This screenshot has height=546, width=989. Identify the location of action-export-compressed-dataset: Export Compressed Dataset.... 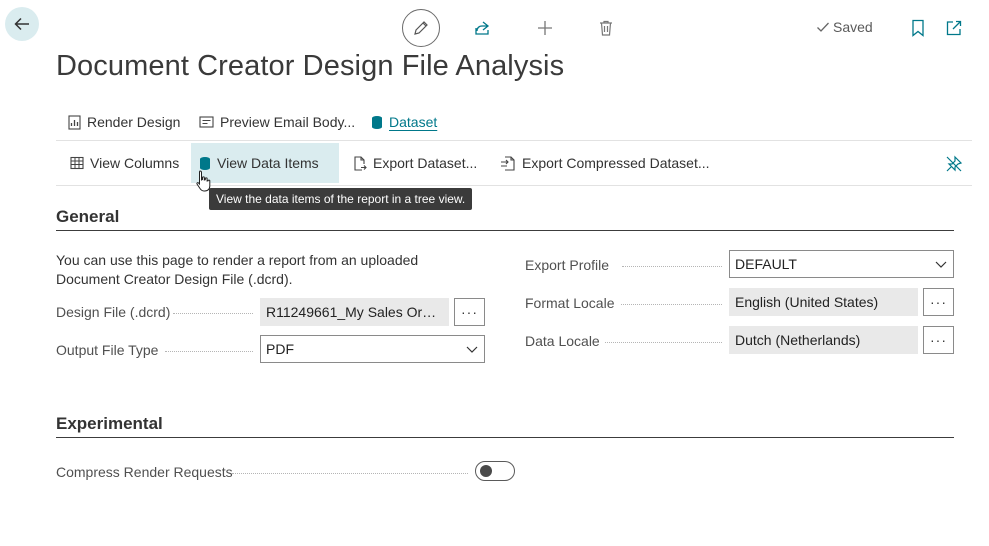
(605, 163).